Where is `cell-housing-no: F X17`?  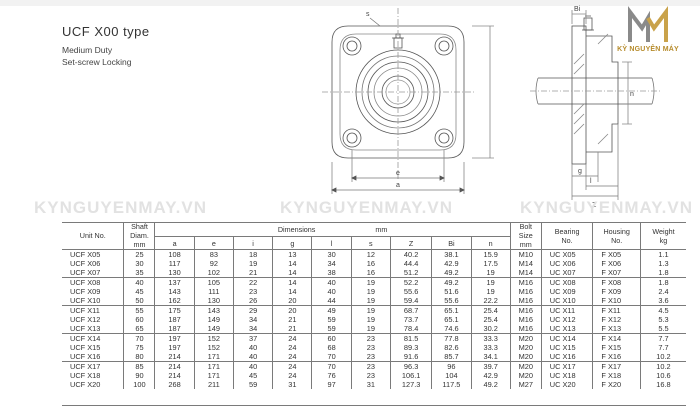 cell-housing-no: F X17 is located at coordinates (616, 366).